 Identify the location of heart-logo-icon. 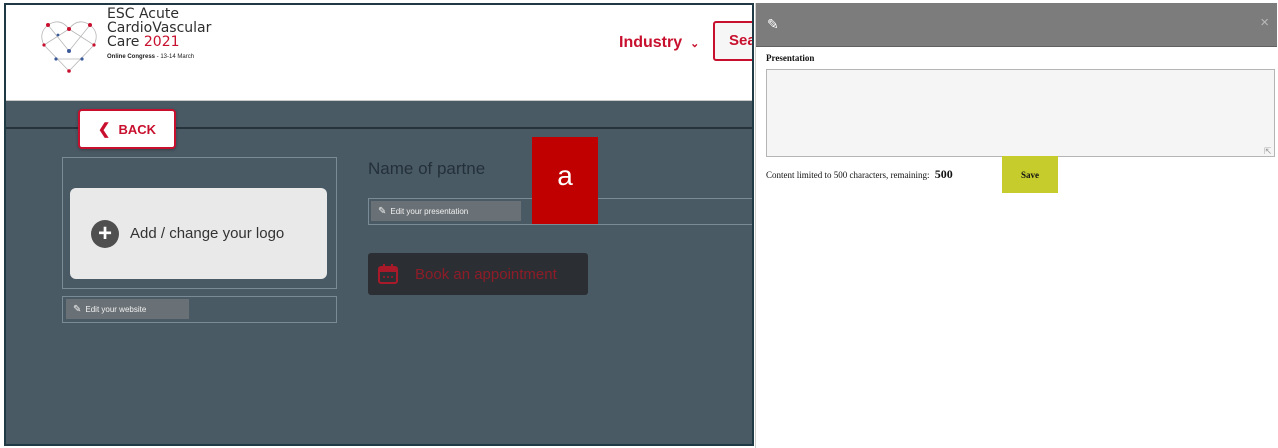
(69, 47).